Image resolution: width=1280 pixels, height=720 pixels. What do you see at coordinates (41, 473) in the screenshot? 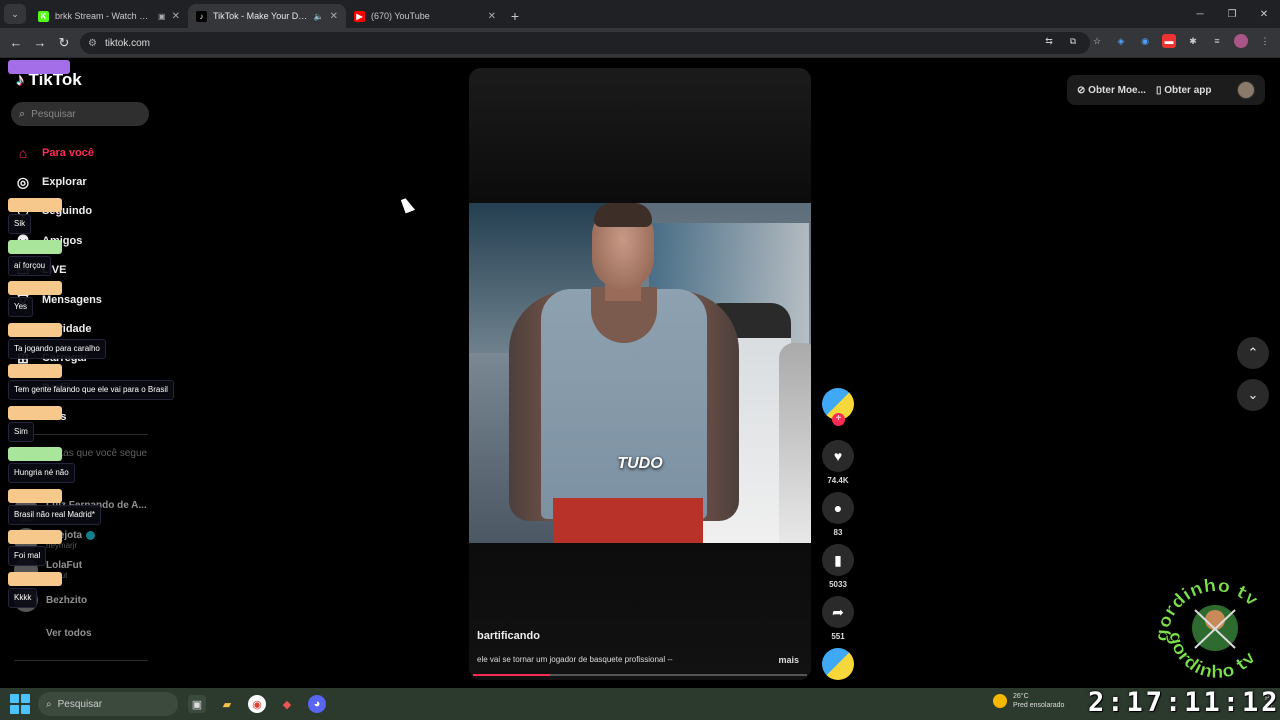
I see `chat-message: Hungria né não` at bounding box center [41, 473].